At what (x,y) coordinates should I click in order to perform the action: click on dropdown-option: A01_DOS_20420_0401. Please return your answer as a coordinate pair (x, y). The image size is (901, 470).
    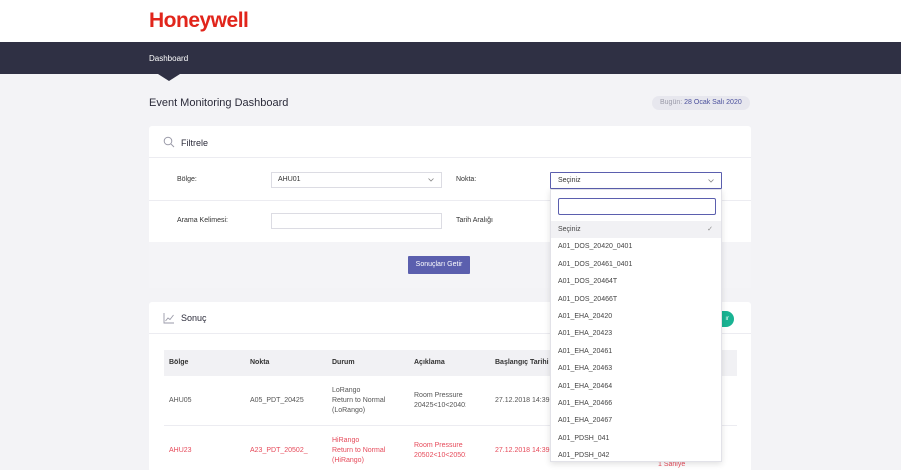
    Looking at the image, I should click on (636, 246).